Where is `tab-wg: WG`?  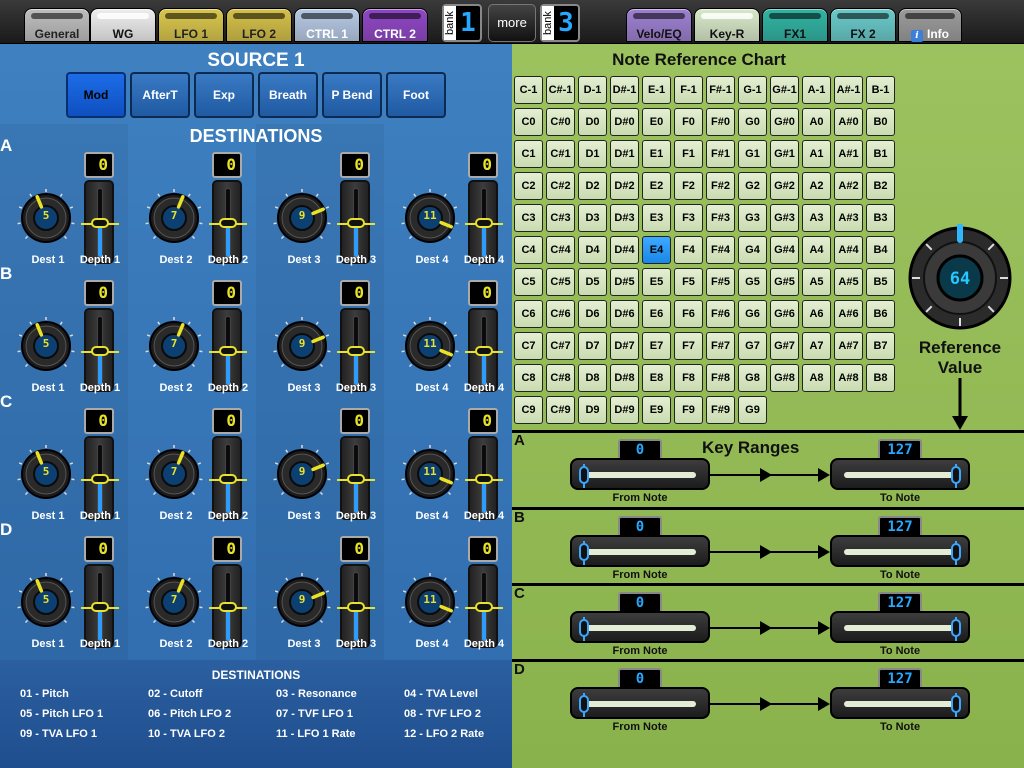 tab-wg: WG is located at coordinates (123, 25).